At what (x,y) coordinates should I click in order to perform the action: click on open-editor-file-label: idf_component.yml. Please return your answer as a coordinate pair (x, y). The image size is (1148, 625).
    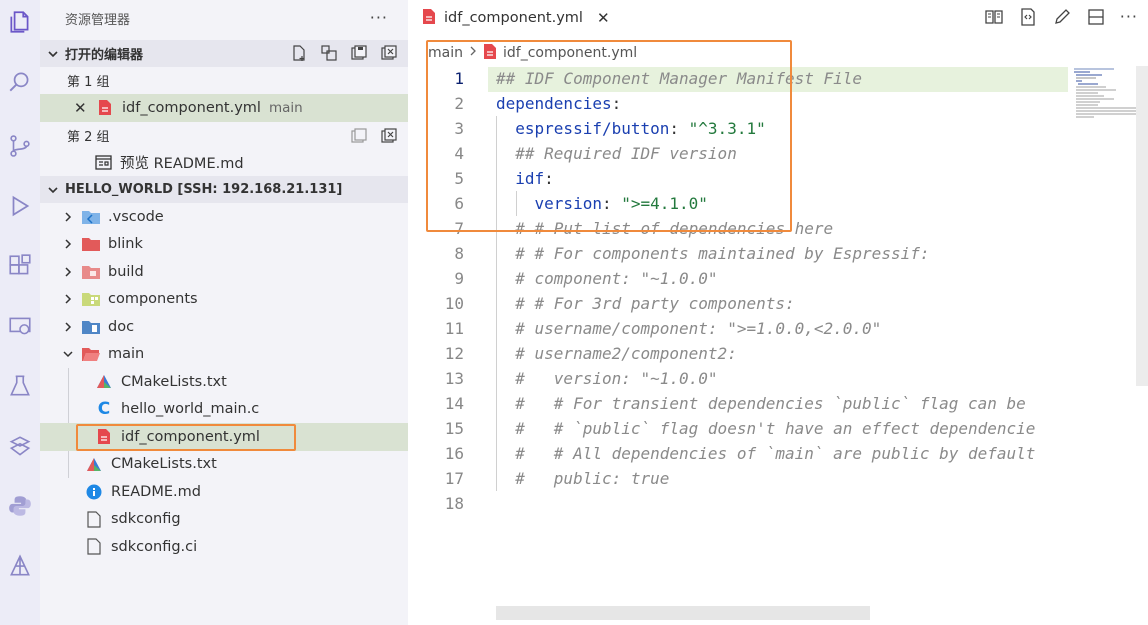
    Looking at the image, I should click on (191, 107).